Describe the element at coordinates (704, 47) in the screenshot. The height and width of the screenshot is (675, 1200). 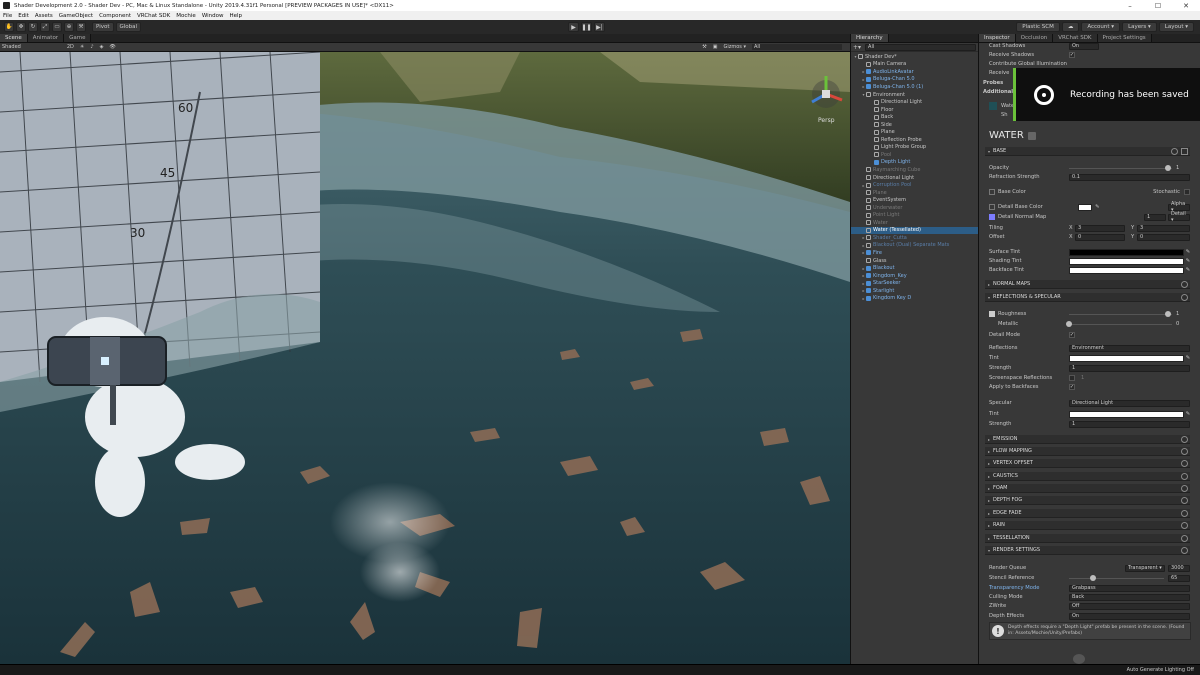
I see `tools-icon: ⚒` at that location.